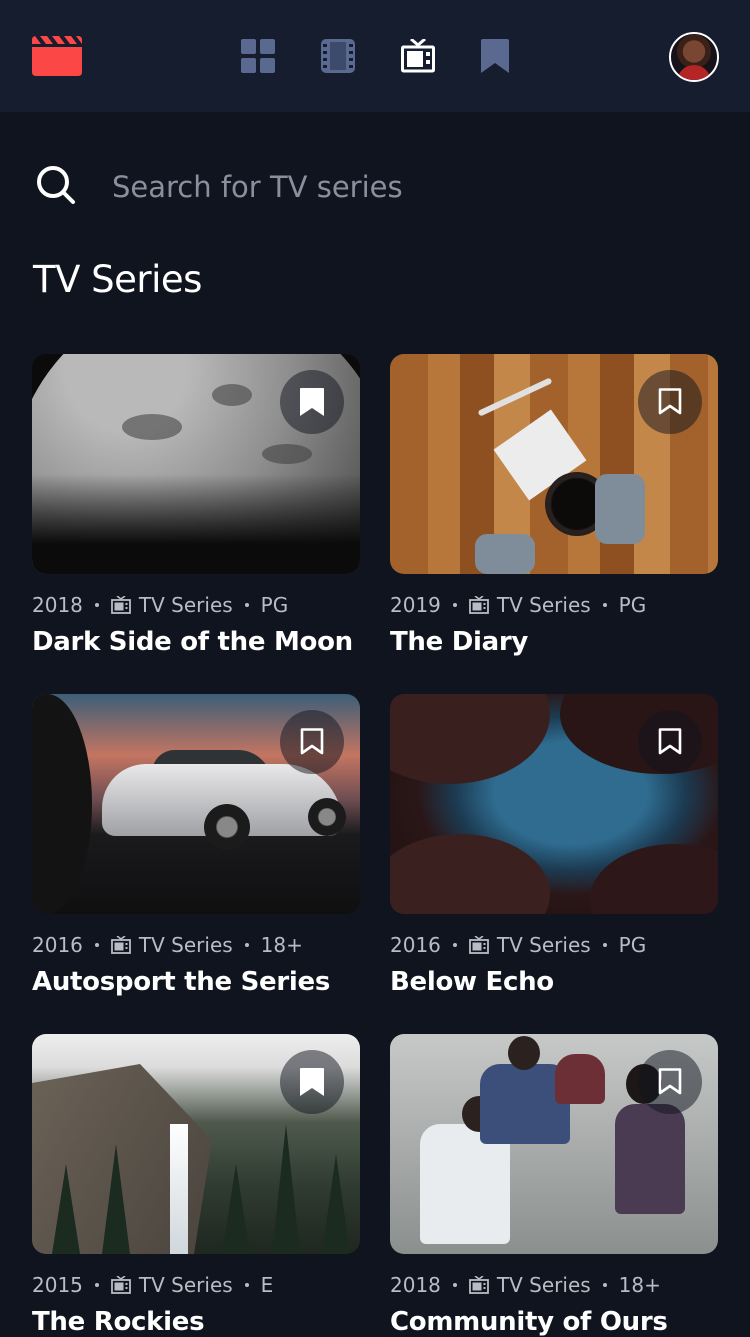 The height and width of the screenshot is (1337, 750). I want to click on avatar-image, so click(694, 72).